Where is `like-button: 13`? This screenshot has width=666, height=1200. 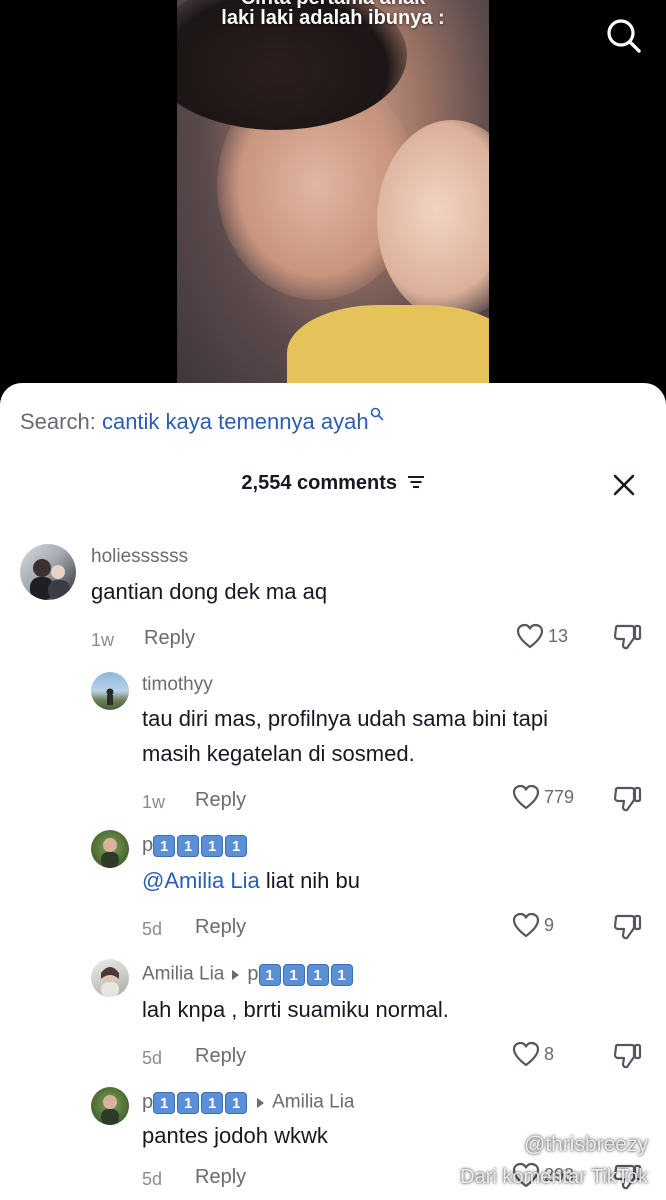
like-button: 13 is located at coordinates (542, 636).